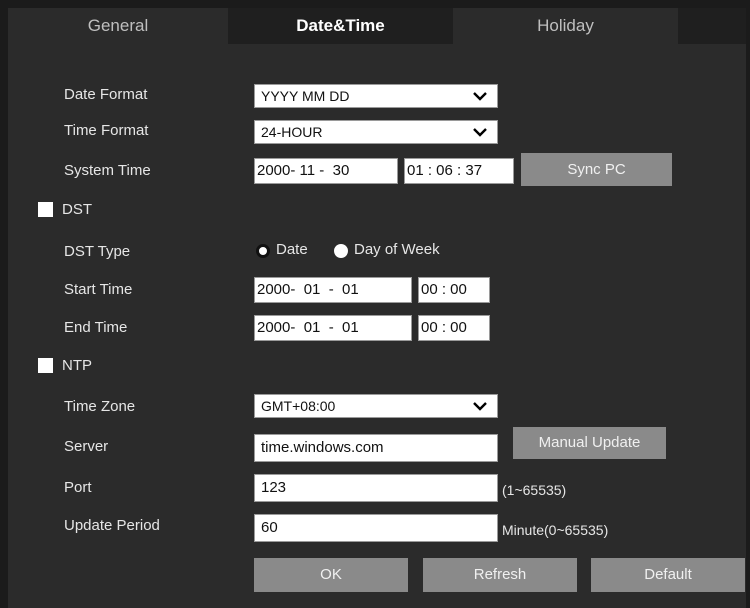  What do you see at coordinates (376, 132) in the screenshot?
I see `time-format-select: 24-HOUR` at bounding box center [376, 132].